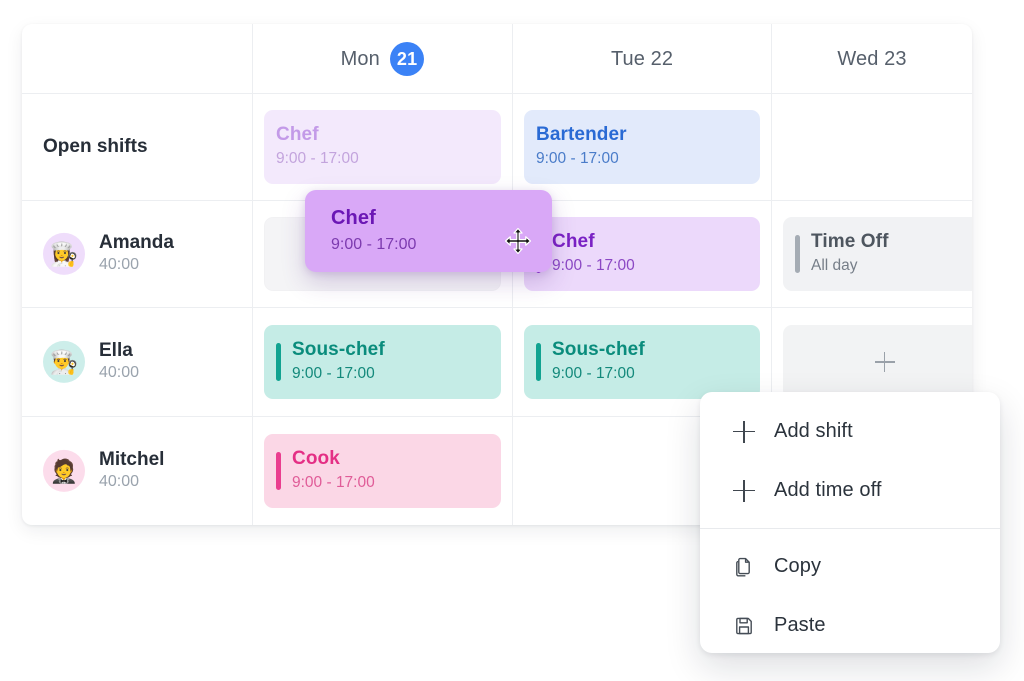  What do you see at coordinates (131, 471) in the screenshot?
I see `employee-info: Mitchel 40:00` at bounding box center [131, 471].